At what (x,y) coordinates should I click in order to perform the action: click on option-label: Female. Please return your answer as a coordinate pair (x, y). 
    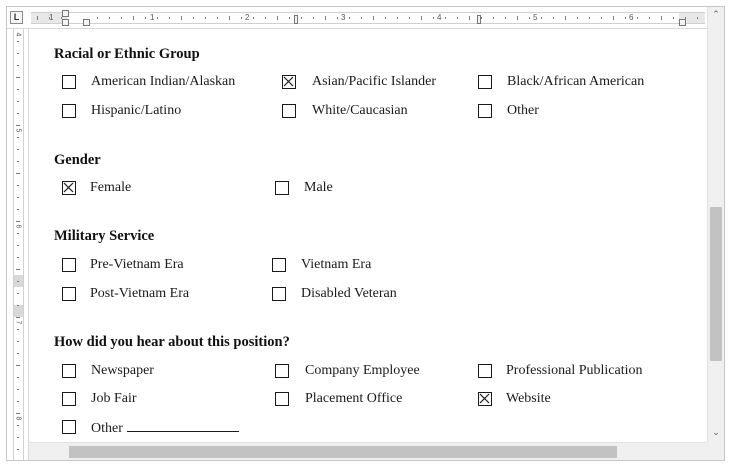
    Looking at the image, I should click on (111, 187).